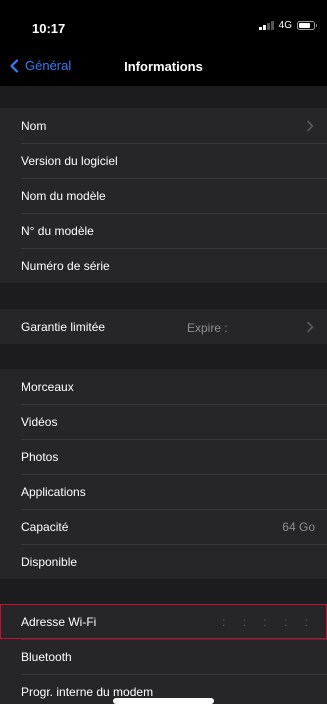 The image size is (327, 704). What do you see at coordinates (163, 456) in the screenshot?
I see `settings-row-photos: Photos` at bounding box center [163, 456].